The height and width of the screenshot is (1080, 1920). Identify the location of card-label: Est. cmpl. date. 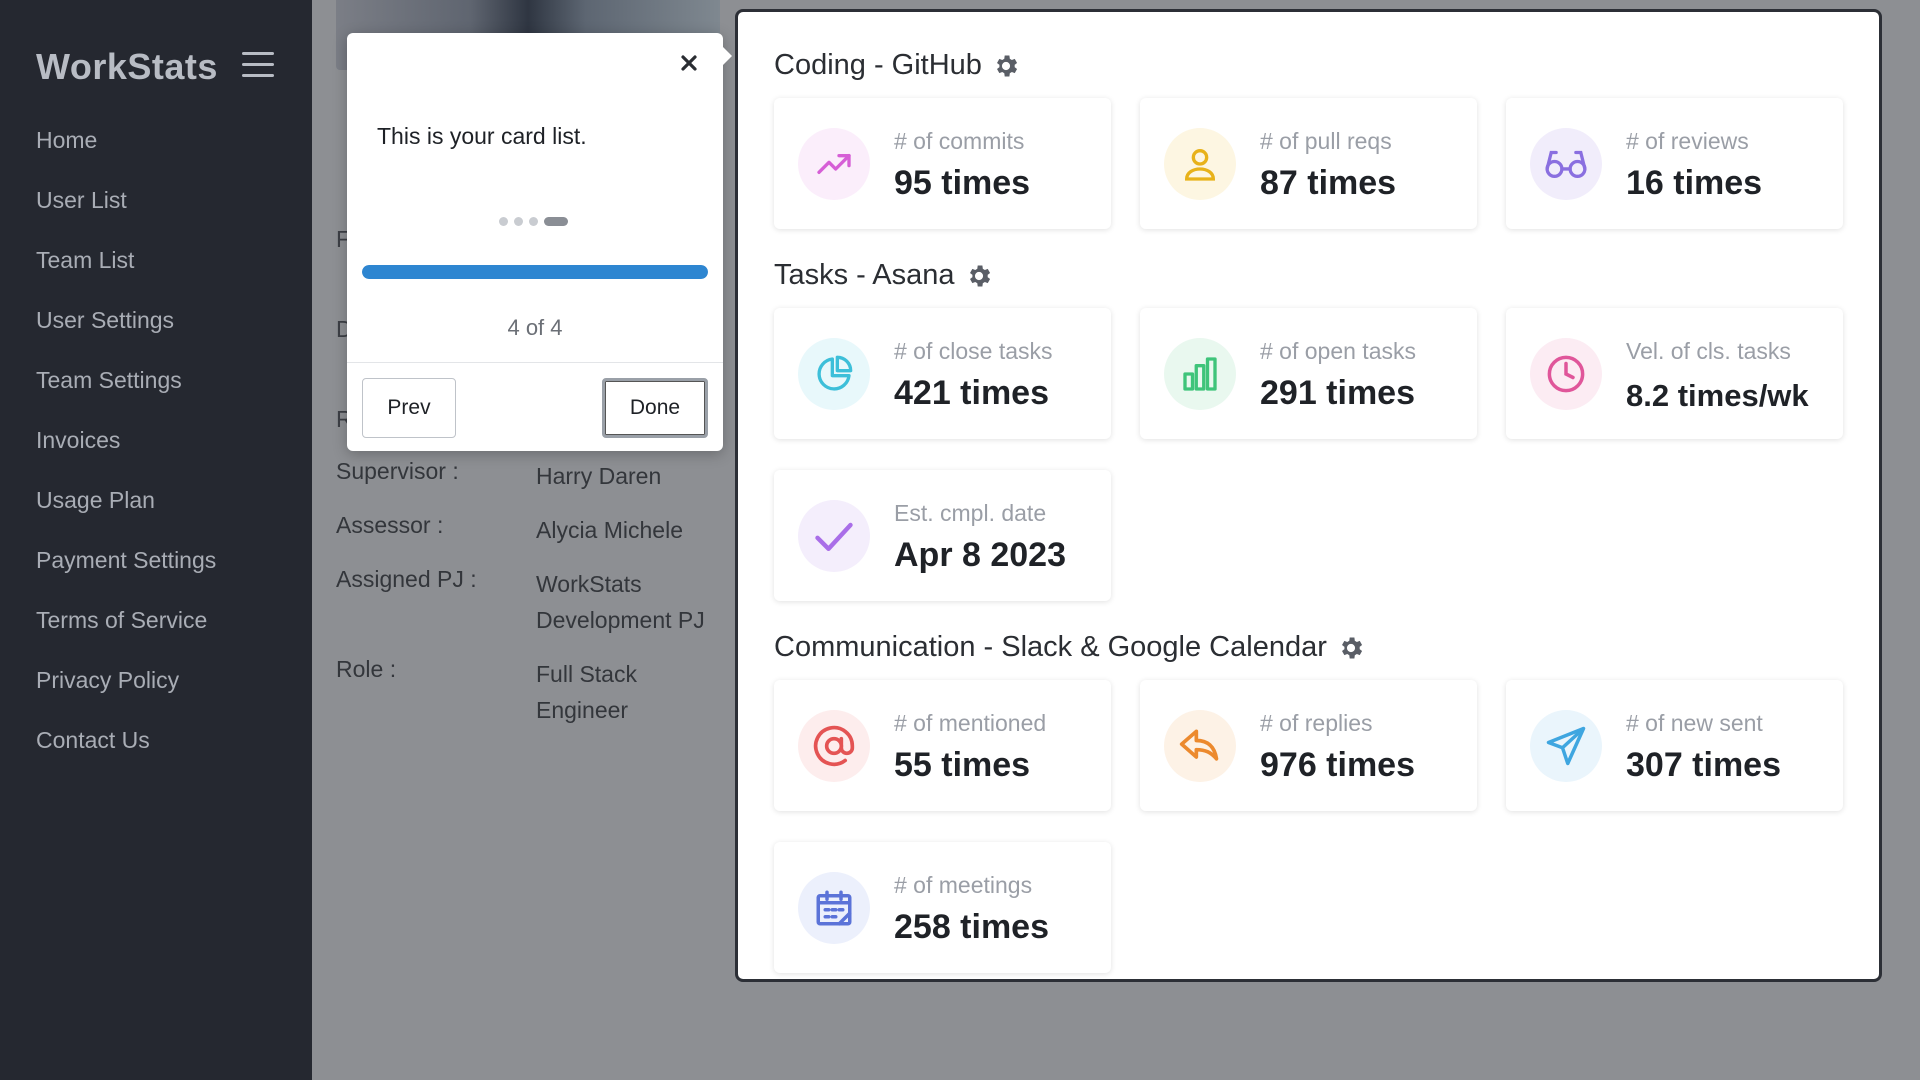
(970, 513).